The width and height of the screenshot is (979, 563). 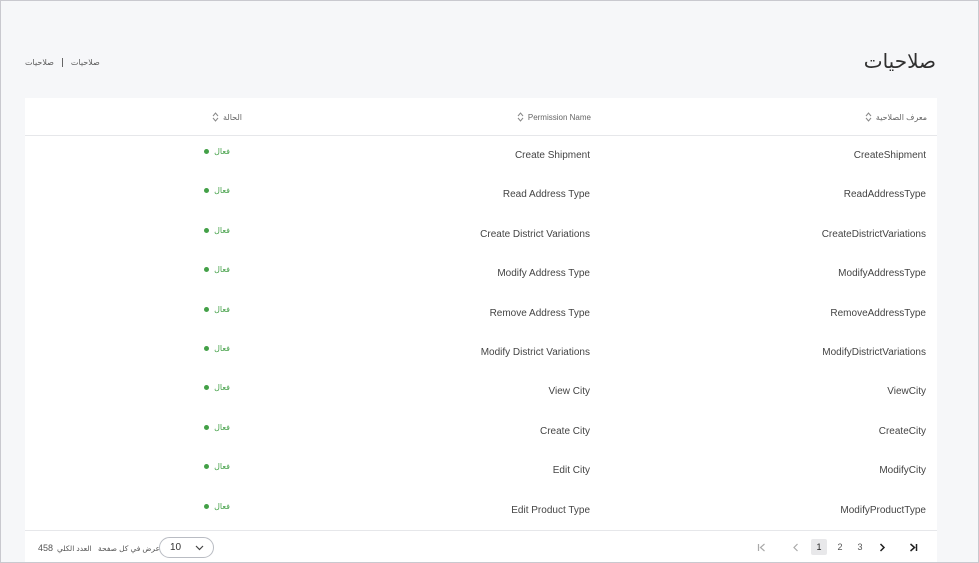 What do you see at coordinates (550, 510) in the screenshot?
I see `permission-name-cell: Edit Product Type` at bounding box center [550, 510].